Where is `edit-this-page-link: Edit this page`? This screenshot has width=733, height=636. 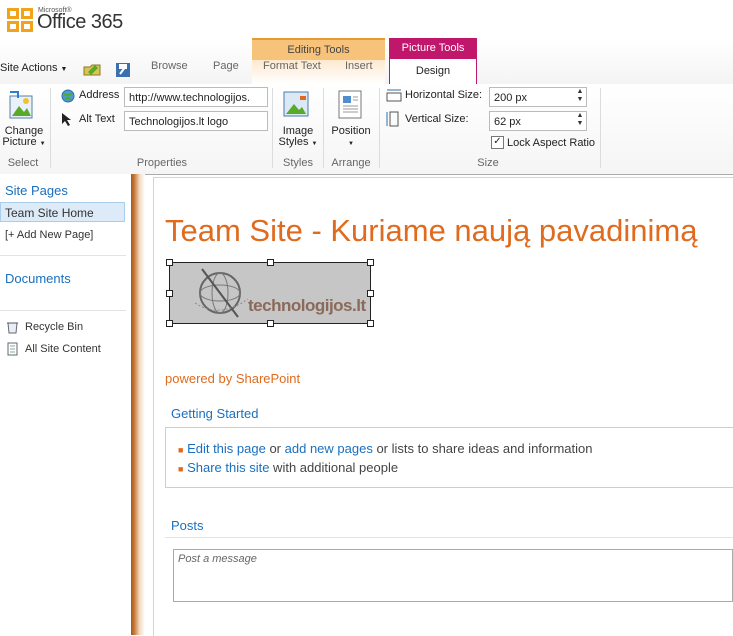
edit-this-page-link: Edit this page is located at coordinates (226, 448).